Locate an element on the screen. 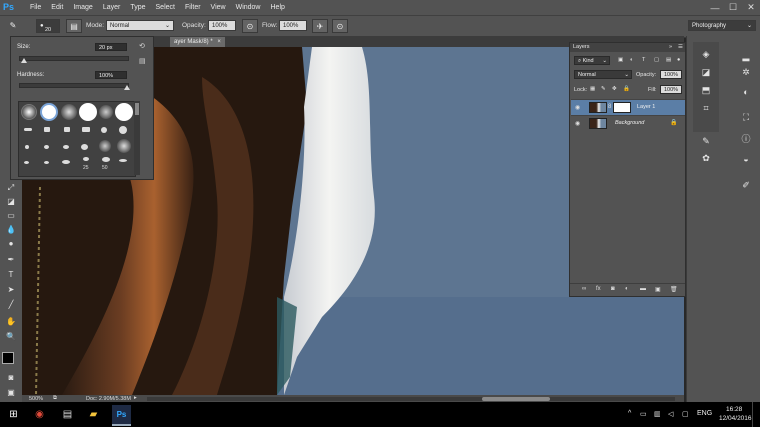 The height and width of the screenshot is (427, 760). layer-row-background: ◉ Background 🔒 is located at coordinates (628, 123).